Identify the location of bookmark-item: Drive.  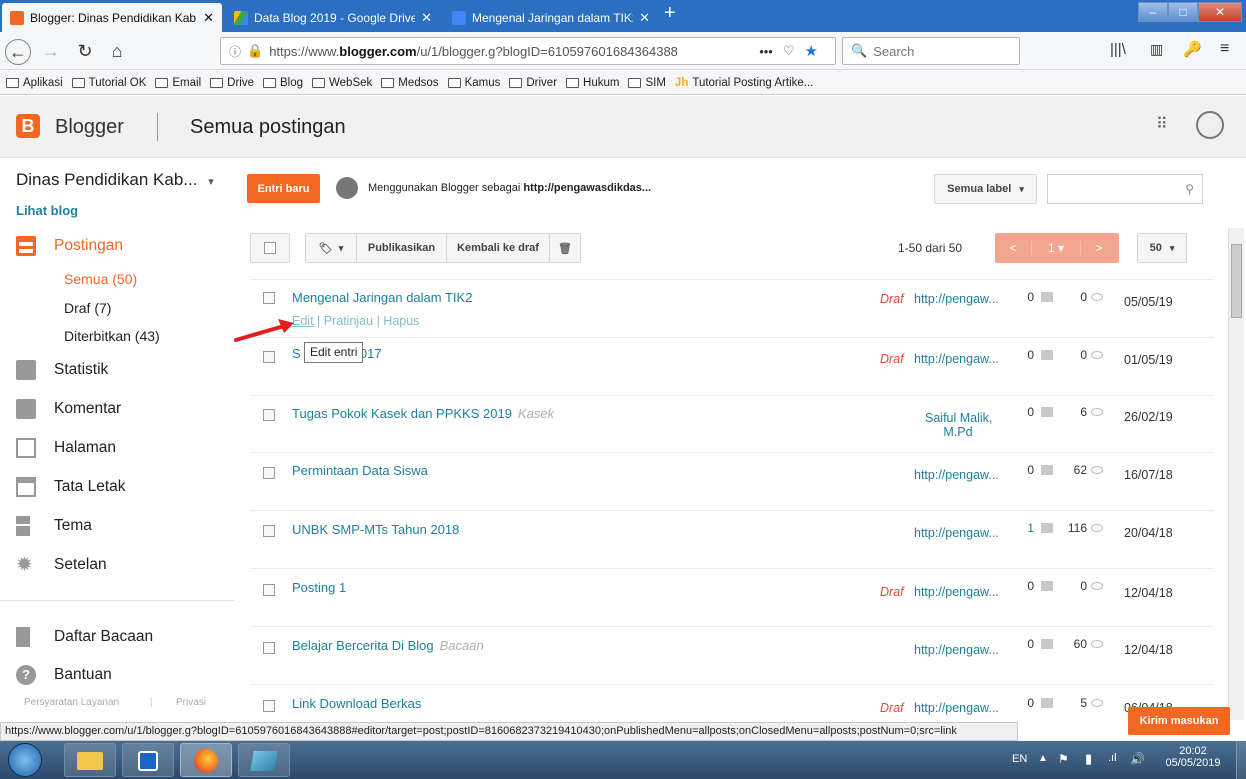
(232, 83).